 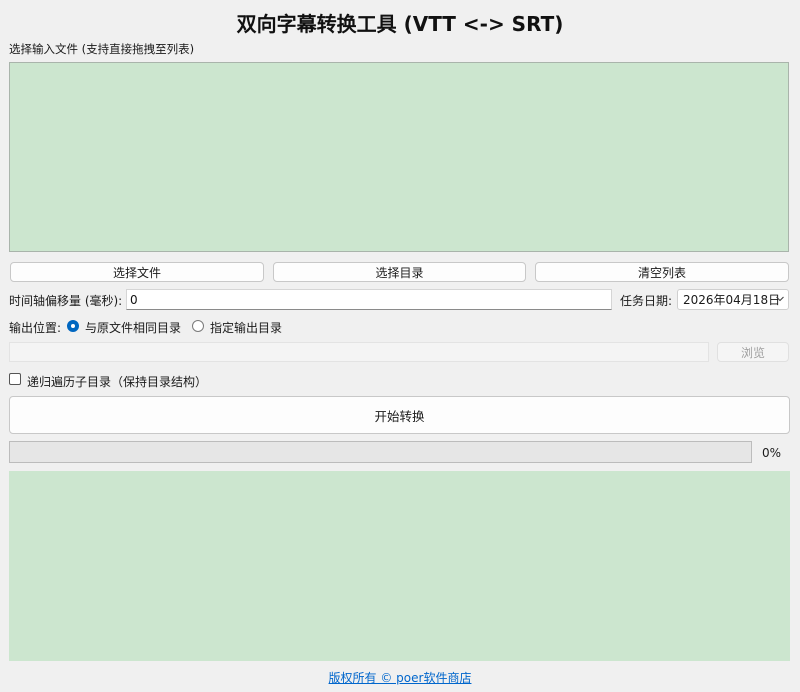 What do you see at coordinates (646, 301) in the screenshot?
I see `task-date-label: 任务日期:` at bounding box center [646, 301].